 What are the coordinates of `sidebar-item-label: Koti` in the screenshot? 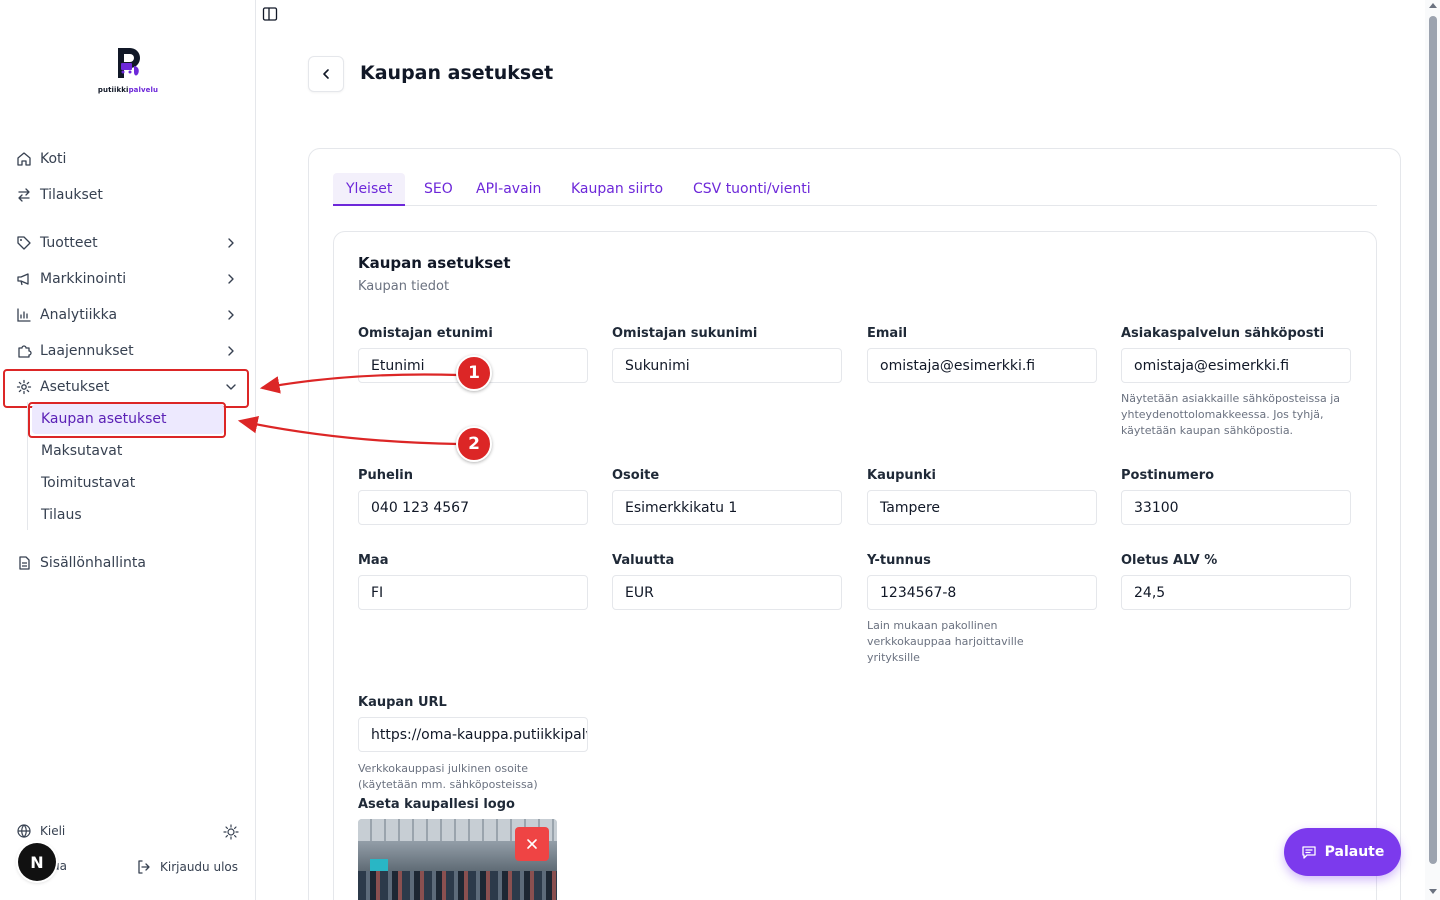 It's located at (53, 159).